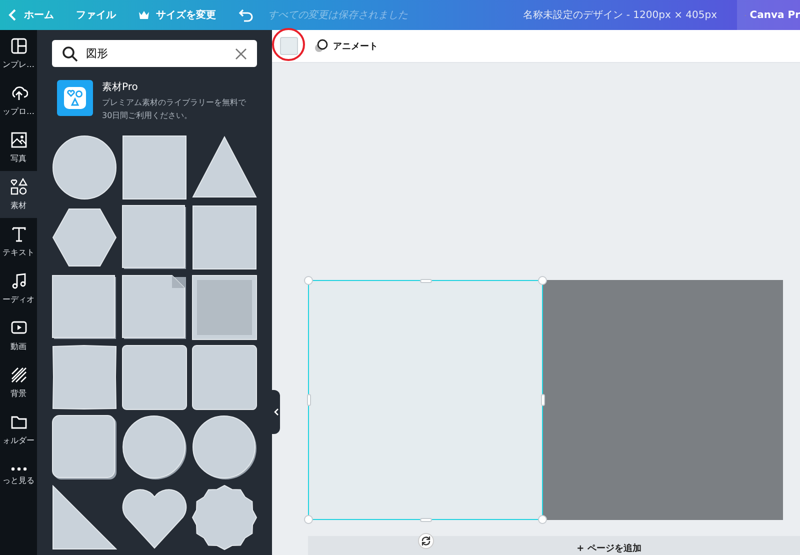  Describe the element at coordinates (19, 187) in the screenshot. I see `shapes-icon` at that location.